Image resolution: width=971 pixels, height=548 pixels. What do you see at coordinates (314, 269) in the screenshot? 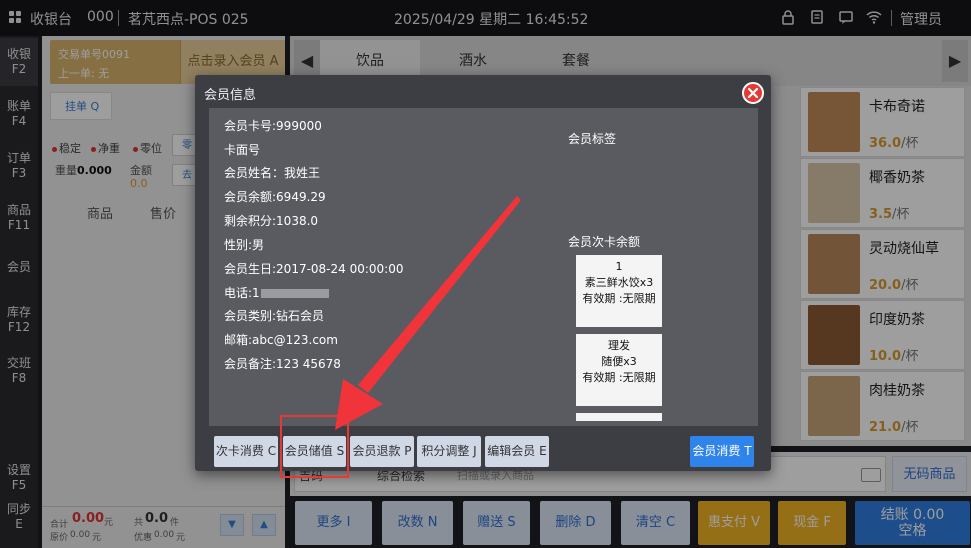
I see `member-birthday: 会员生日:2017-08-24 00:00:00` at bounding box center [314, 269].